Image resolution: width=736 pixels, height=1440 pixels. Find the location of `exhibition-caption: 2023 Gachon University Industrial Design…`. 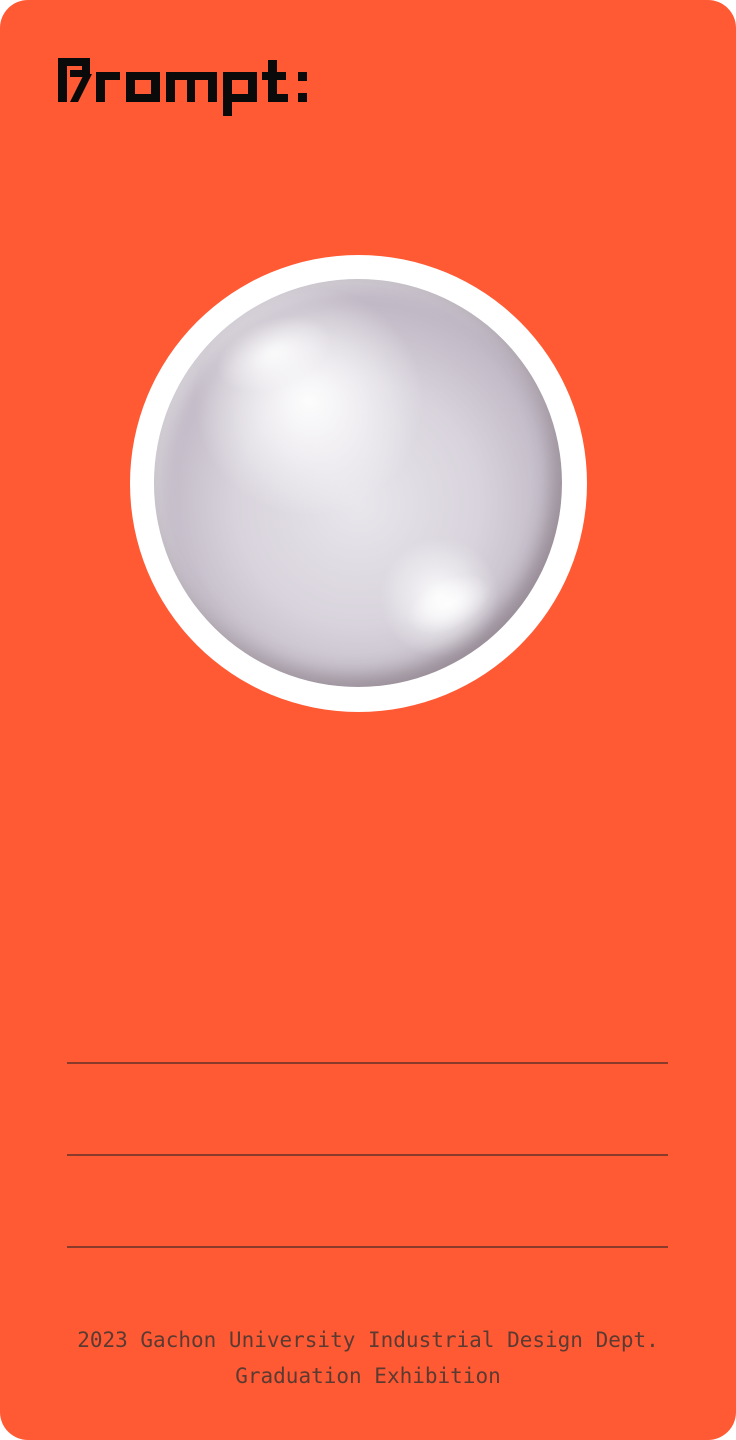

exhibition-caption: 2023 Gachon University Industrial Design… is located at coordinates (368, 1358).